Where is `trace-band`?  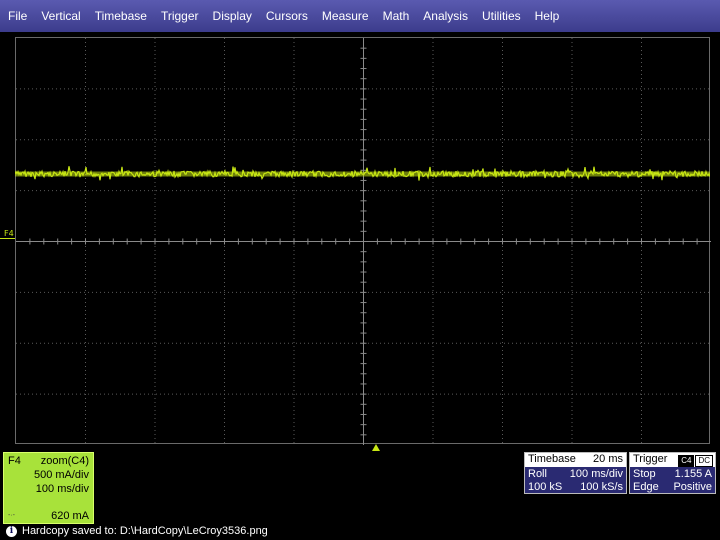 trace-band is located at coordinates (362, 174).